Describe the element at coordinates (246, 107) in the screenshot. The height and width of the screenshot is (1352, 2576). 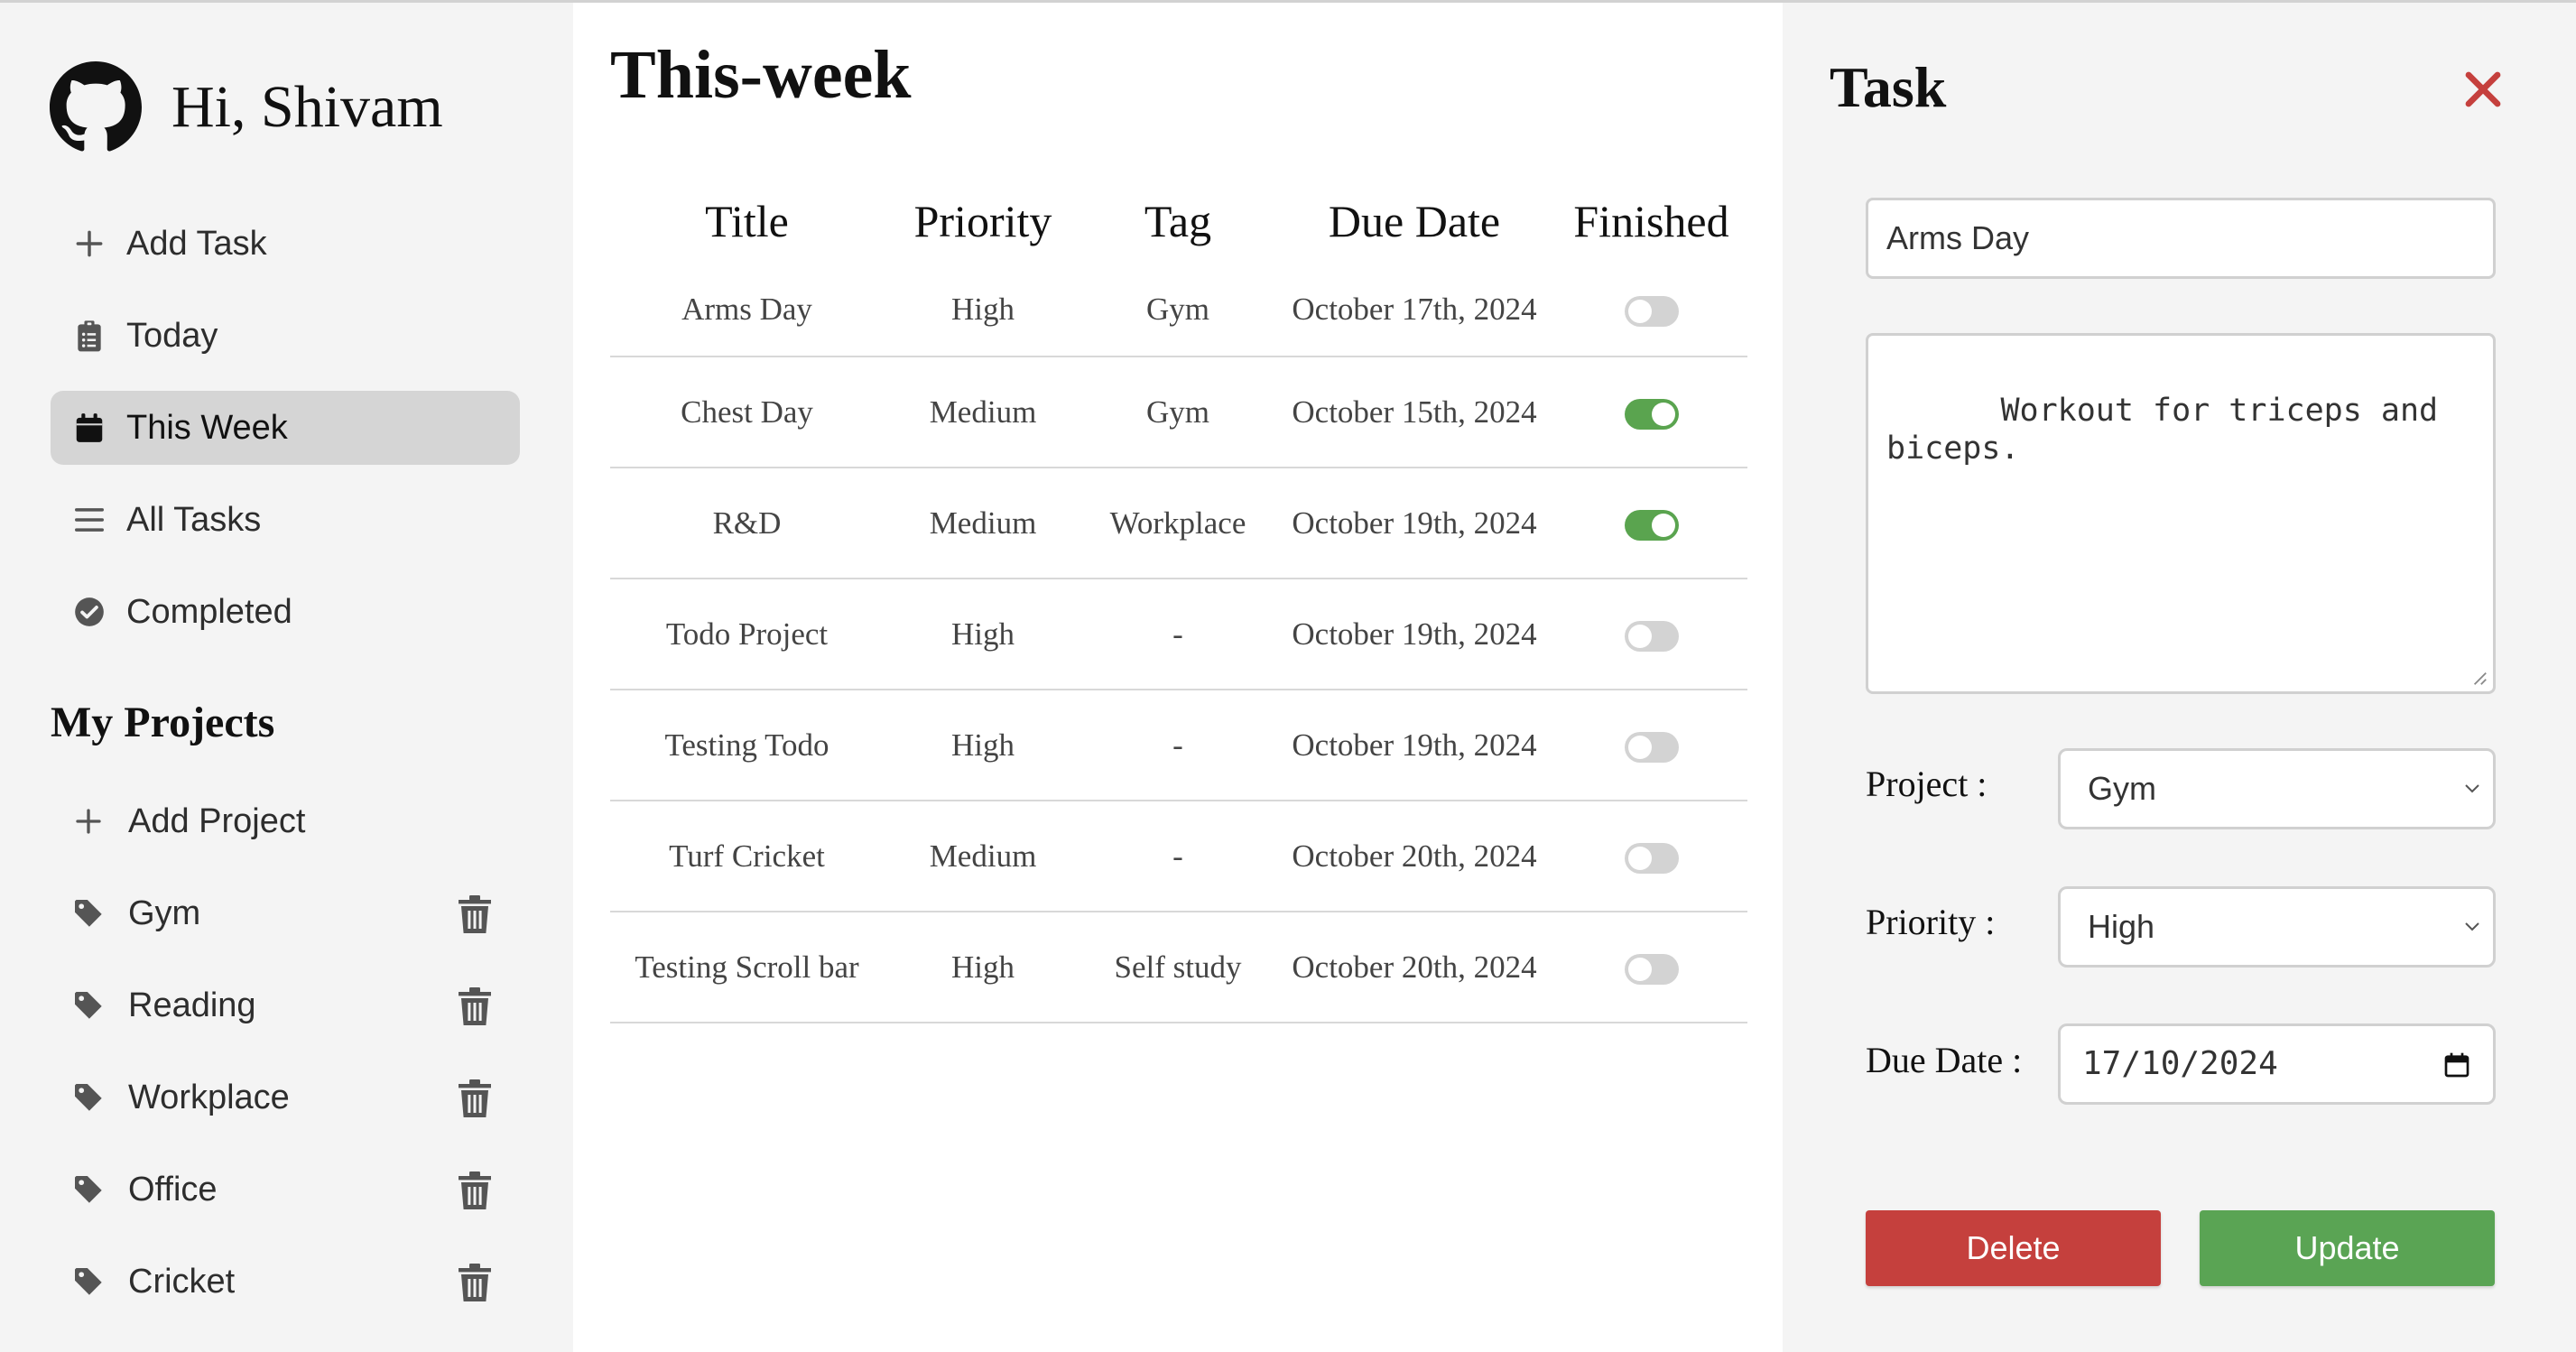
I see `user-header: Hi, Shivam` at that location.